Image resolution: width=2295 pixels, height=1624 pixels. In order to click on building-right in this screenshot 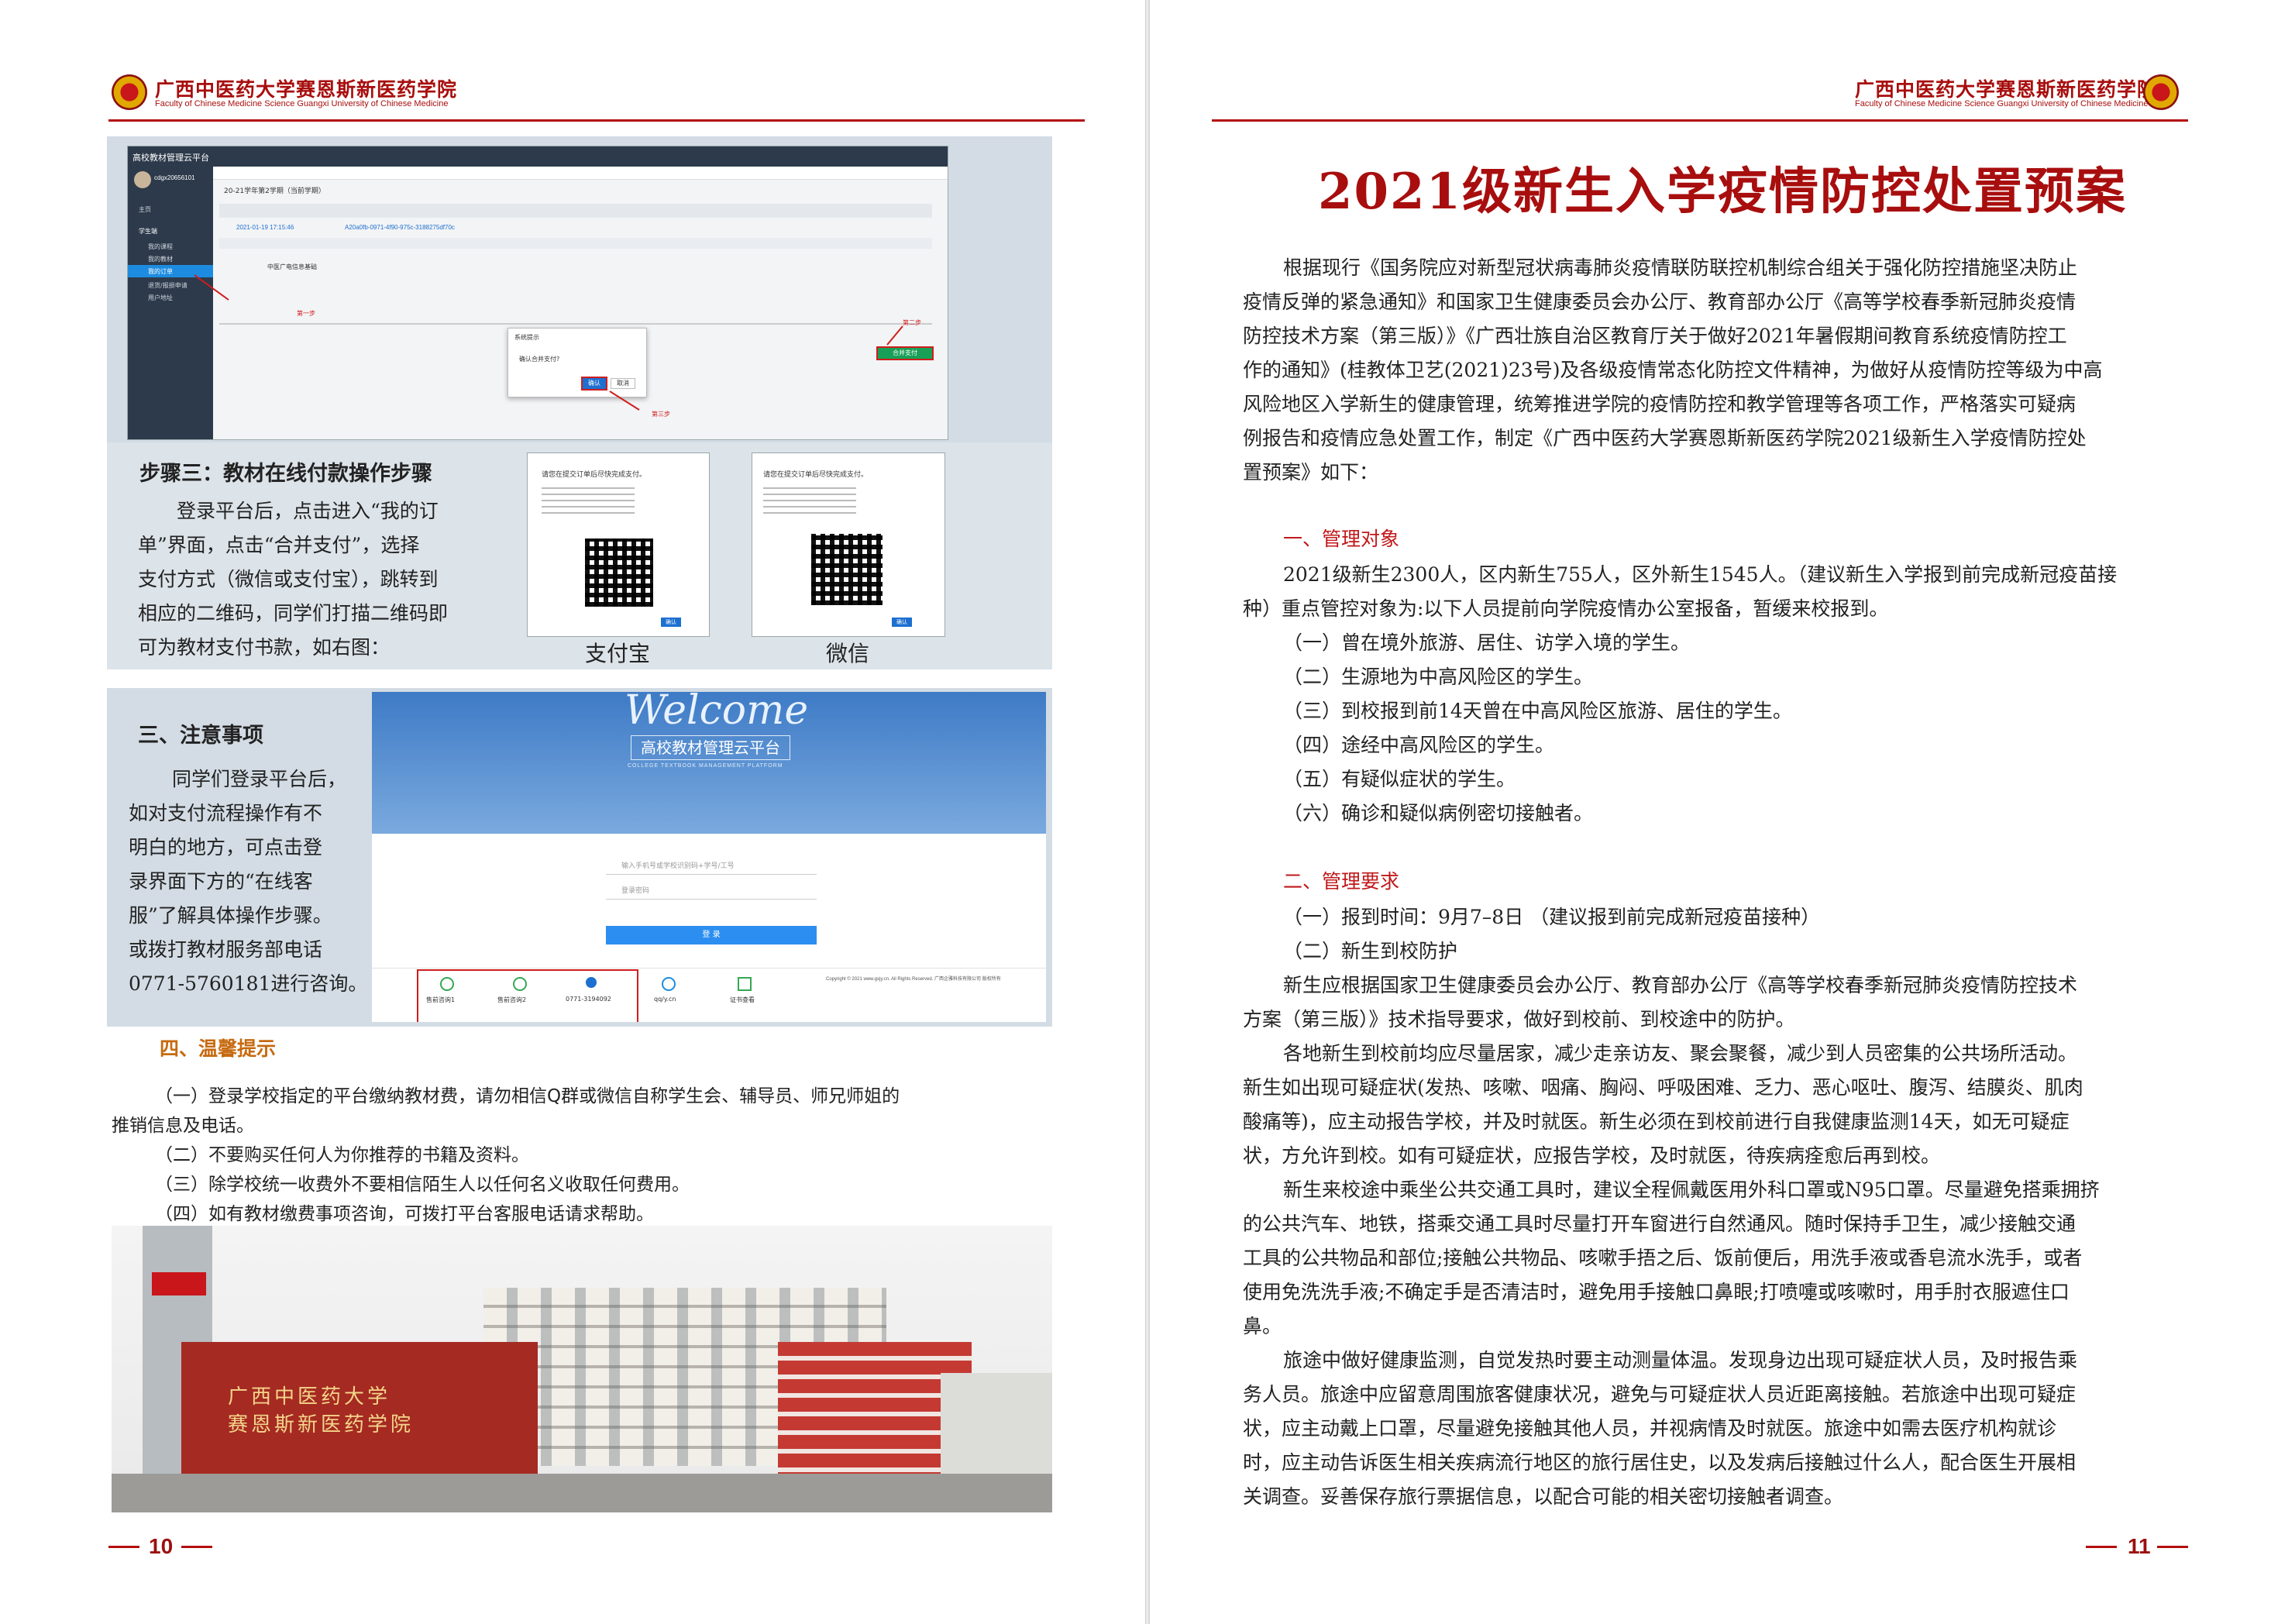, I will do `click(996, 1427)`.